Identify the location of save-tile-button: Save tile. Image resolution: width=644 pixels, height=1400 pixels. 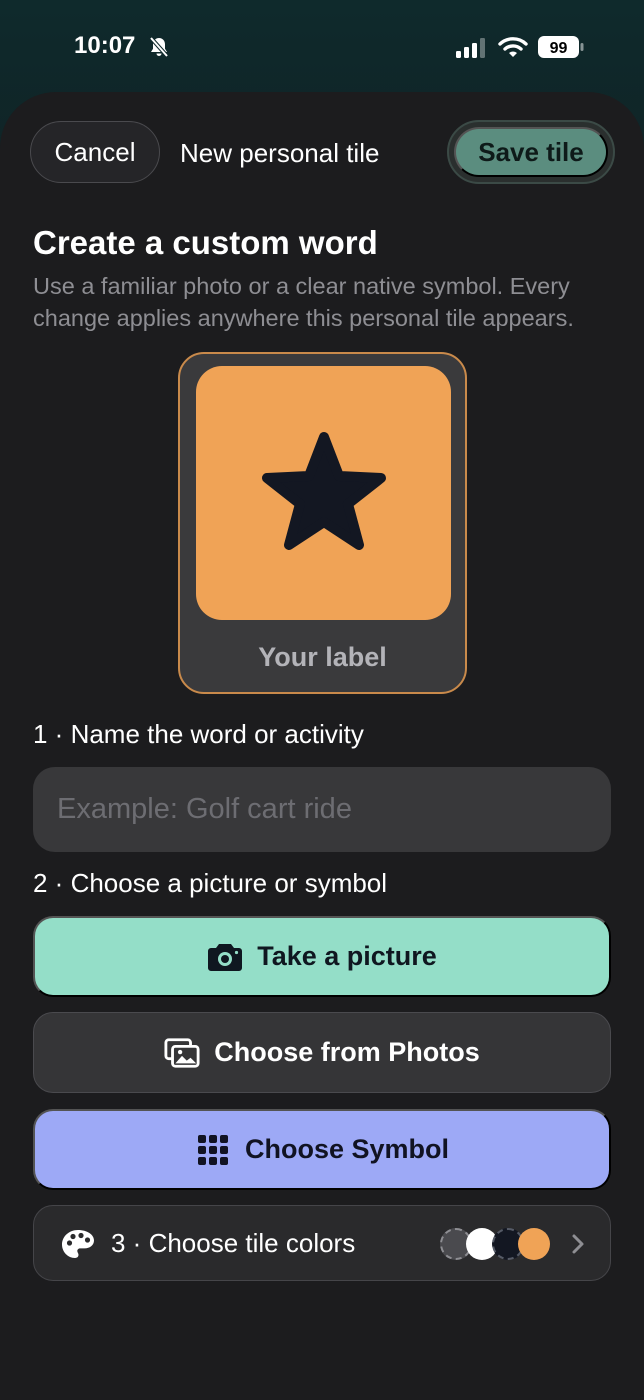
(531, 152).